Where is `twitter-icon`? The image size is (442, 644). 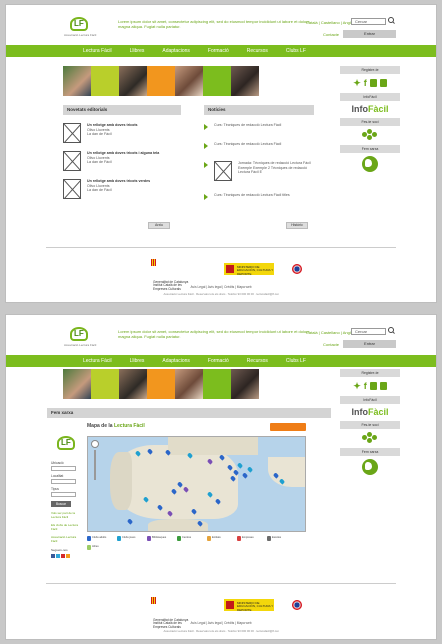 twitter-icon is located at coordinates (58, 556).